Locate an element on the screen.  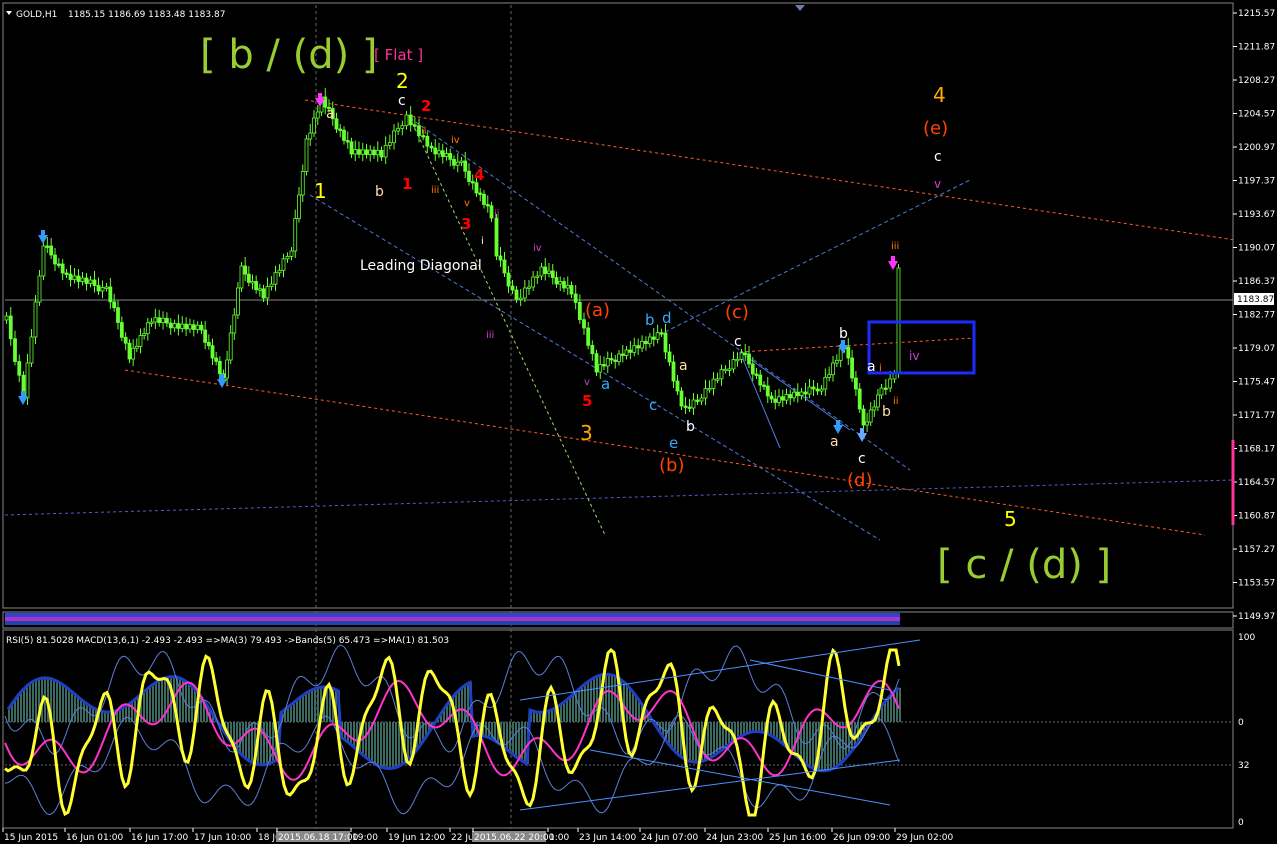
indicator-scale-bottom: 0 is located at coordinates (1241, 823).